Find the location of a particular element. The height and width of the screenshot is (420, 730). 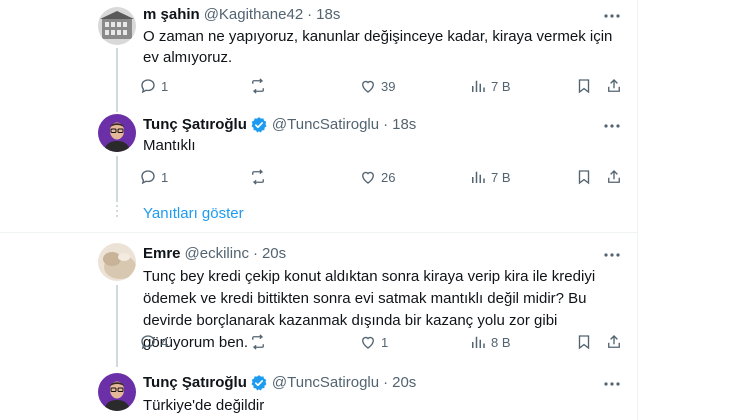

views-button: 8 B is located at coordinates (490, 342).